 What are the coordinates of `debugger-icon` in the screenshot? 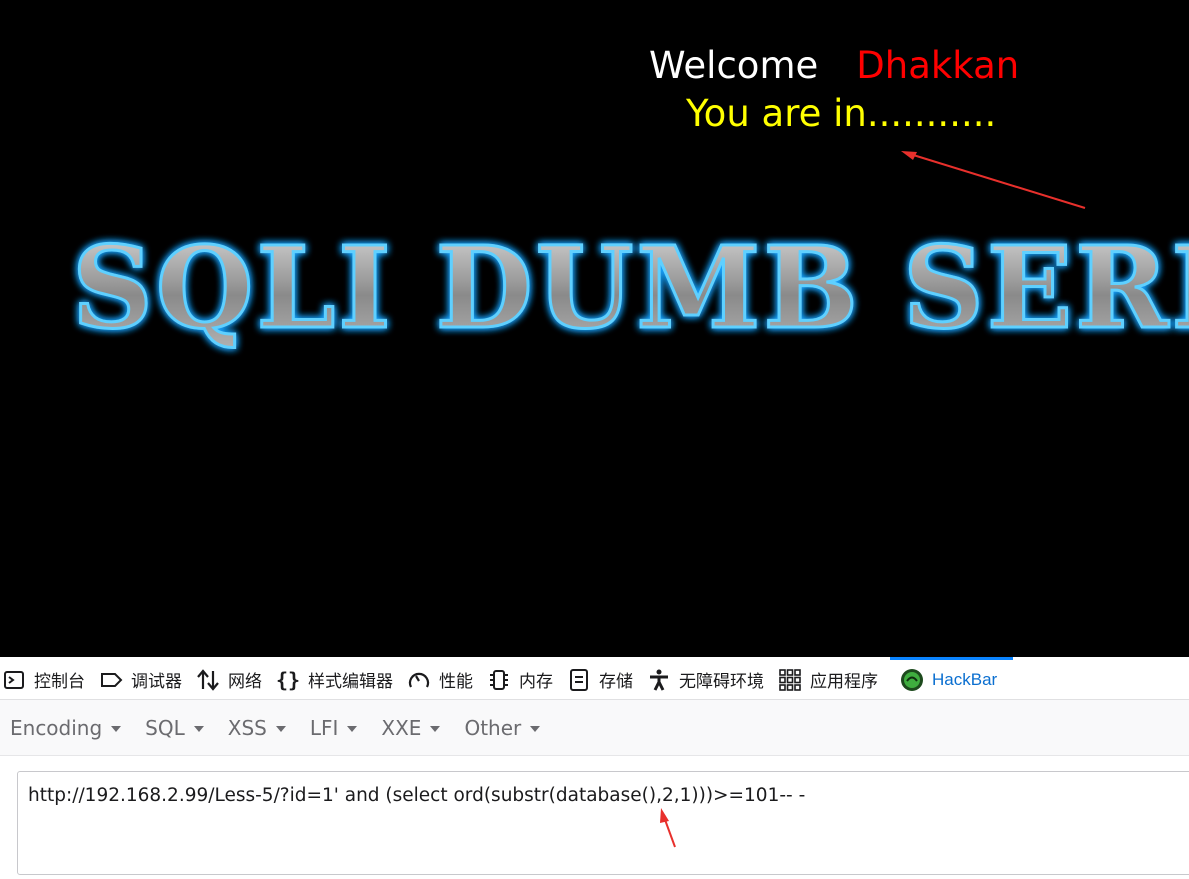 It's located at (111, 680).